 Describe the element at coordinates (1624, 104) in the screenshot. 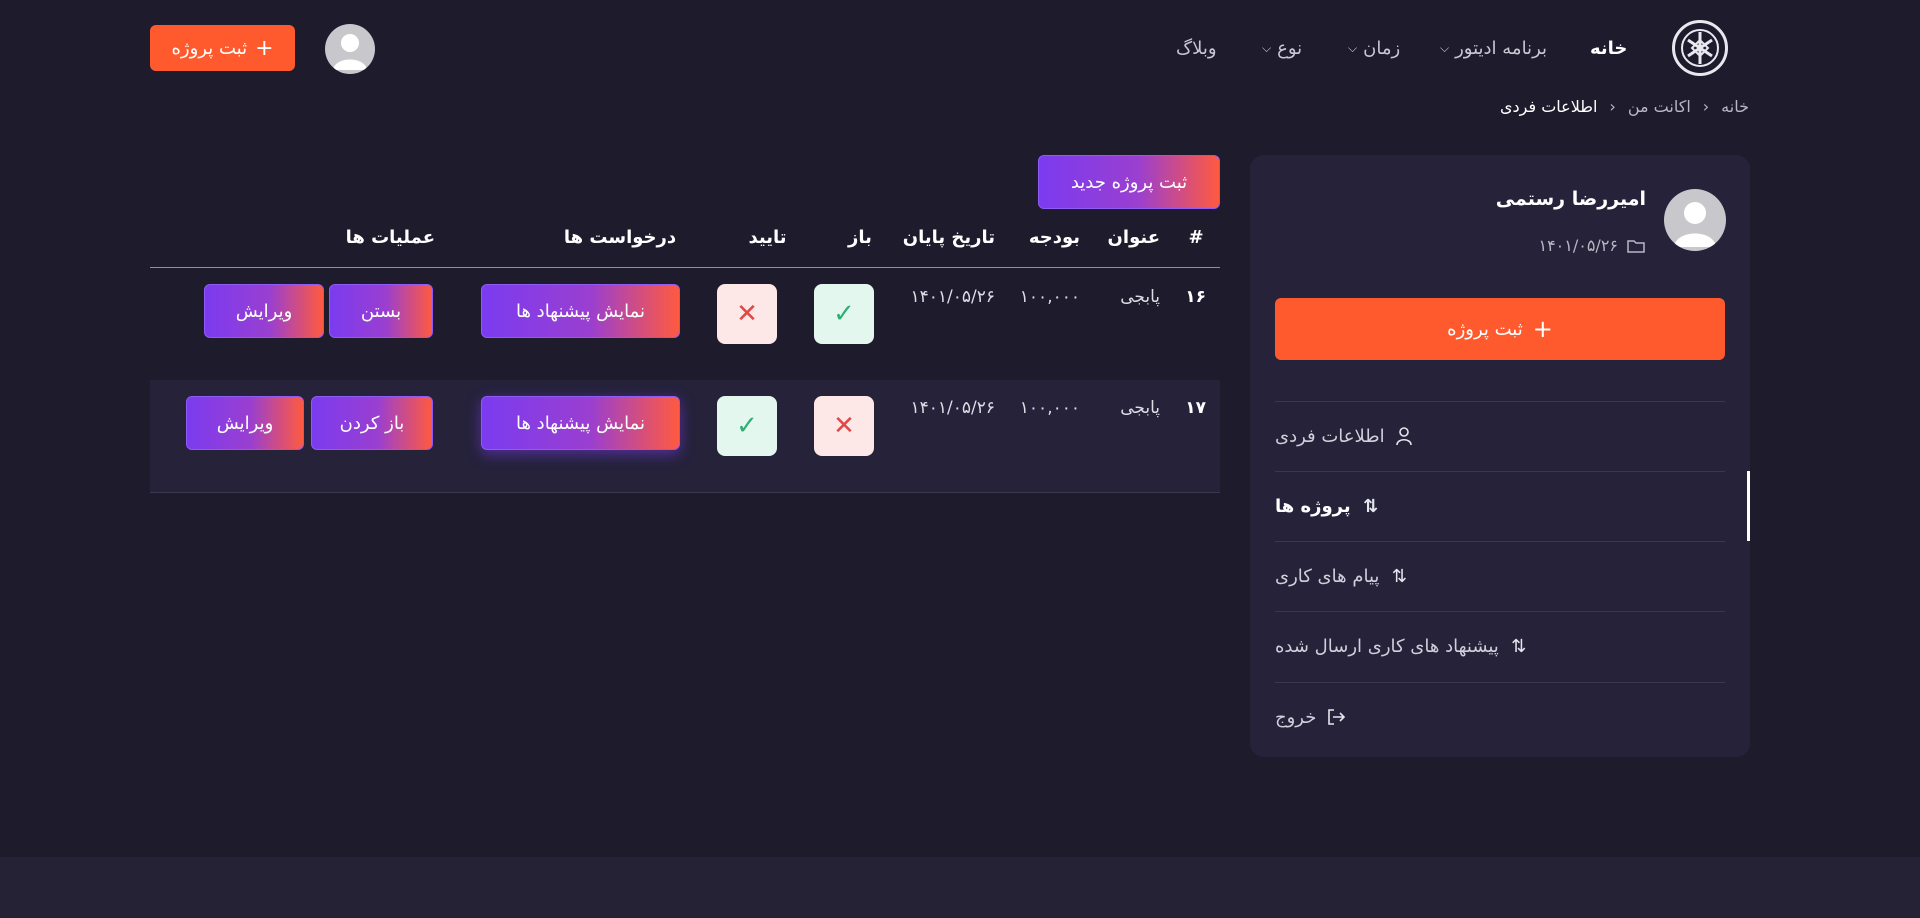

I see `breadcrumb: خانه ‹ اکانت من ‹ اطلاعات فردی` at that location.